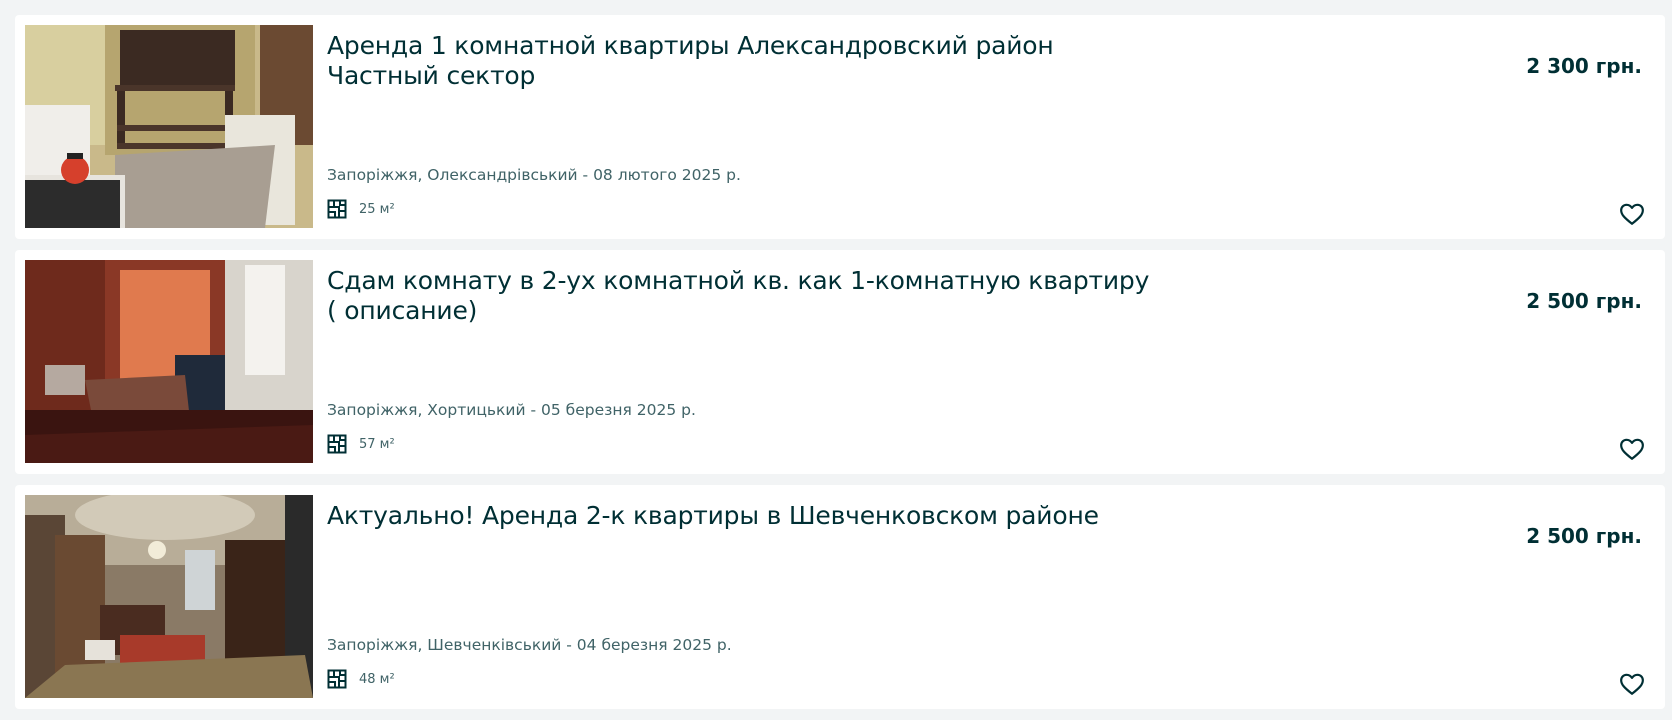 The width and height of the screenshot is (1672, 720). What do you see at coordinates (169, 126) in the screenshot?
I see `listing-photo-kitchen` at bounding box center [169, 126].